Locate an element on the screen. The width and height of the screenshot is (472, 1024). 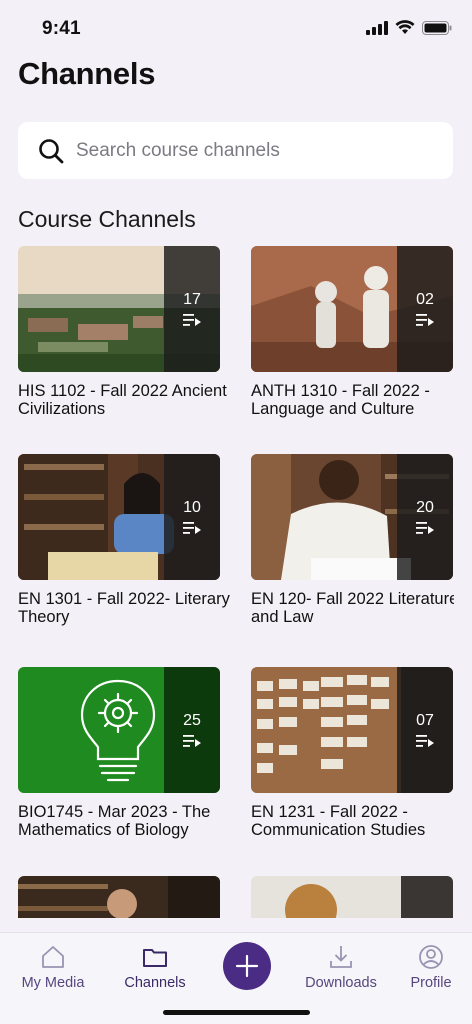
channel-title-line: ANTH 1310 - Fall 2022 - is located at coordinates (340, 391).